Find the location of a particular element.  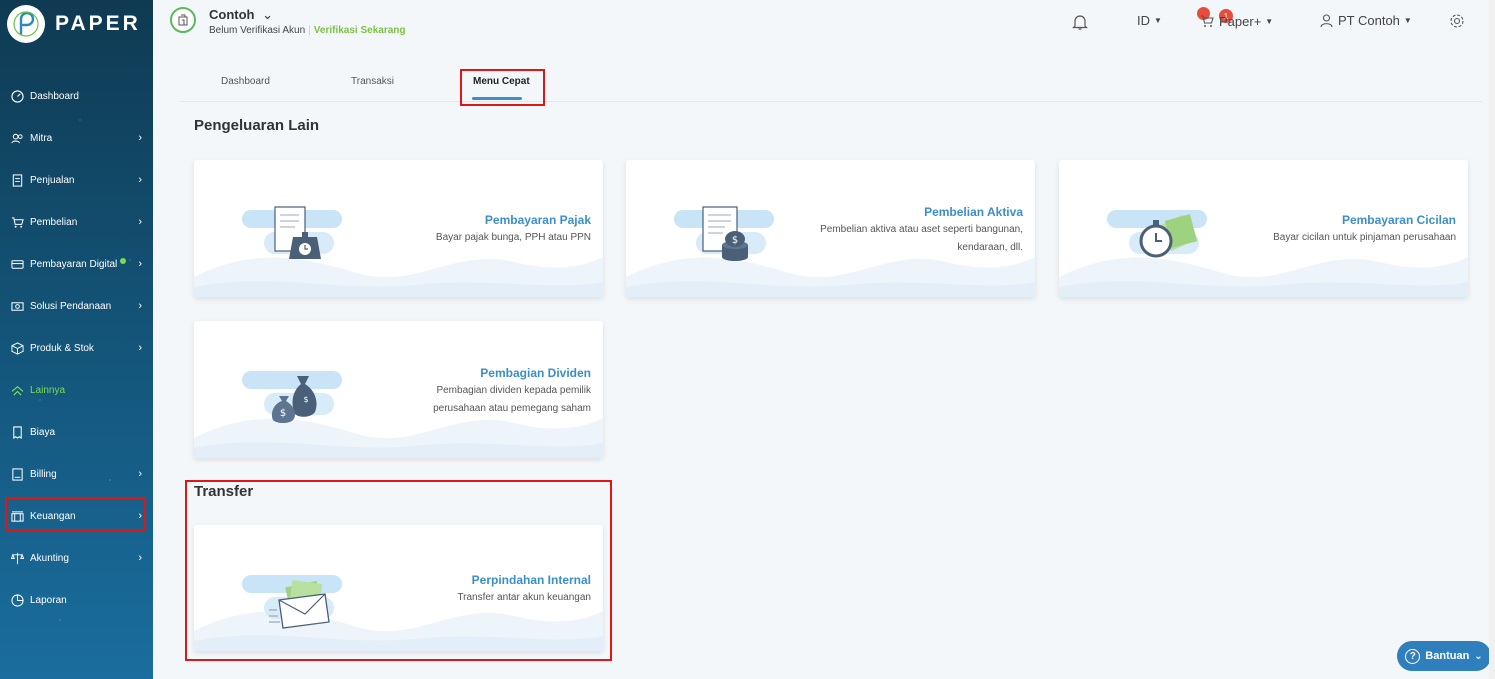

card-title: Pembelian Aktiva is located at coordinates (973, 212).